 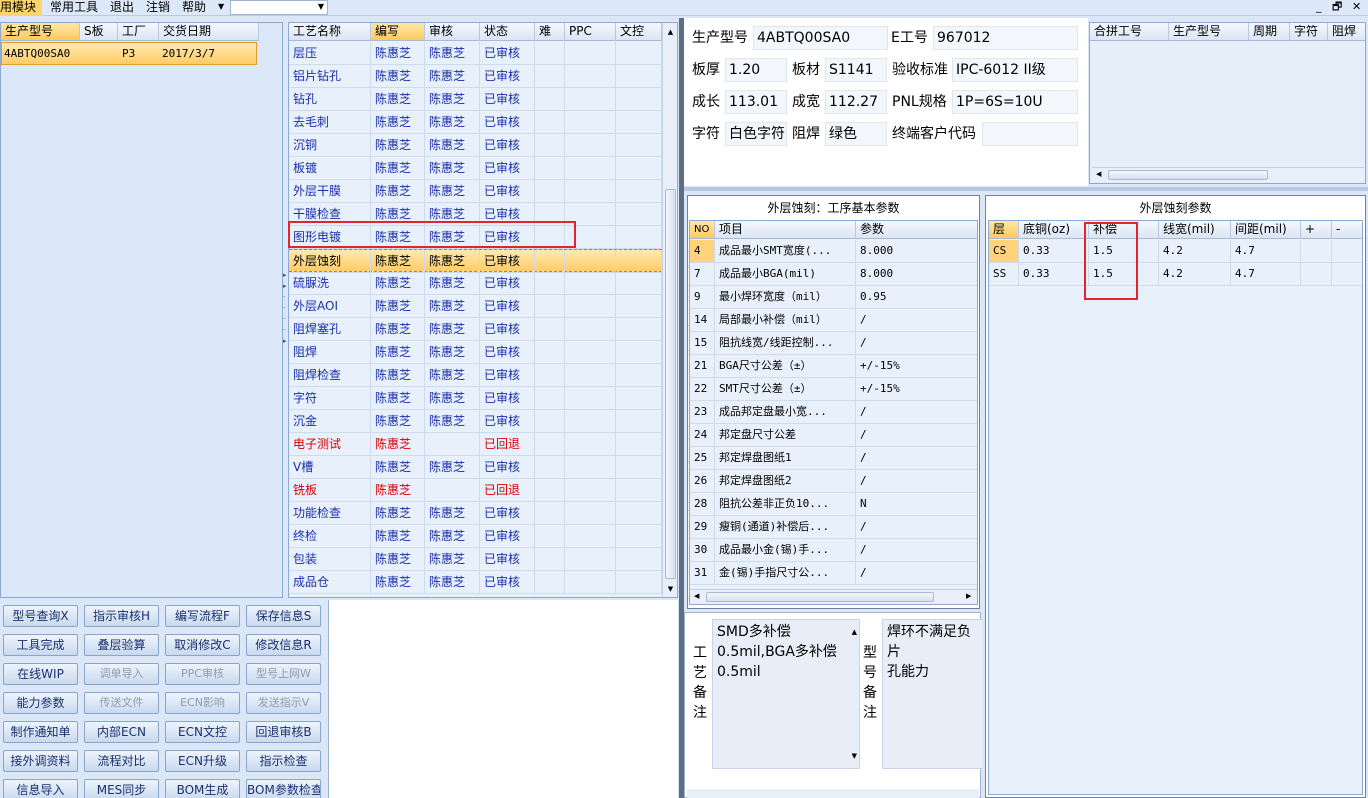 What do you see at coordinates (121, 703) in the screenshot?
I see `send-file-button: 传送文件` at bounding box center [121, 703].